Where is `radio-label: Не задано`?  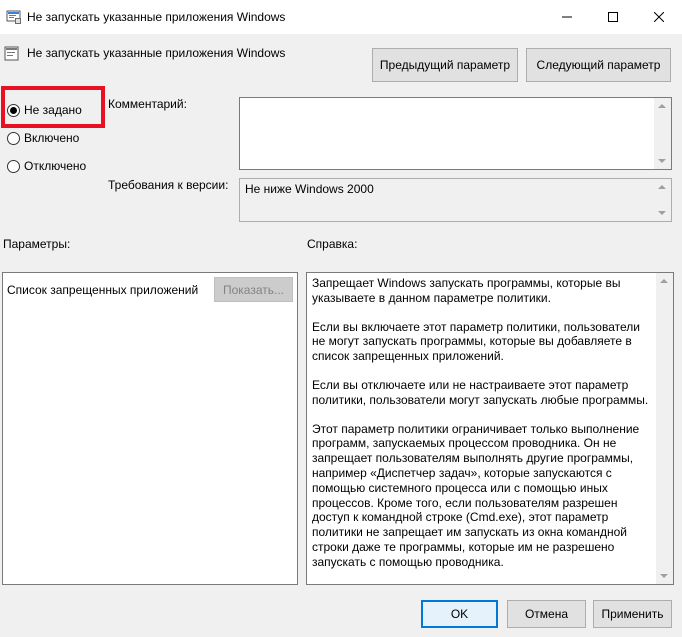 radio-label: Не задано is located at coordinates (53, 110).